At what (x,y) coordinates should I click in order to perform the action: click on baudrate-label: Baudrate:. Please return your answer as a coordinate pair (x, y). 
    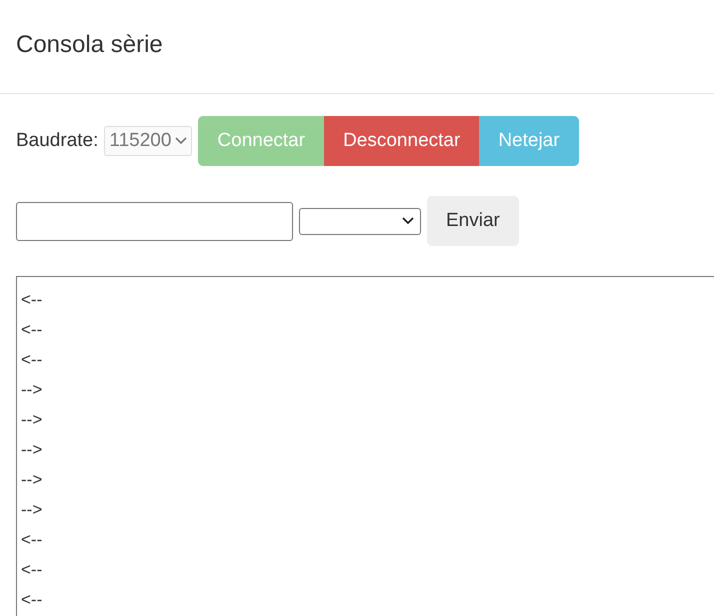
    Looking at the image, I should click on (57, 141).